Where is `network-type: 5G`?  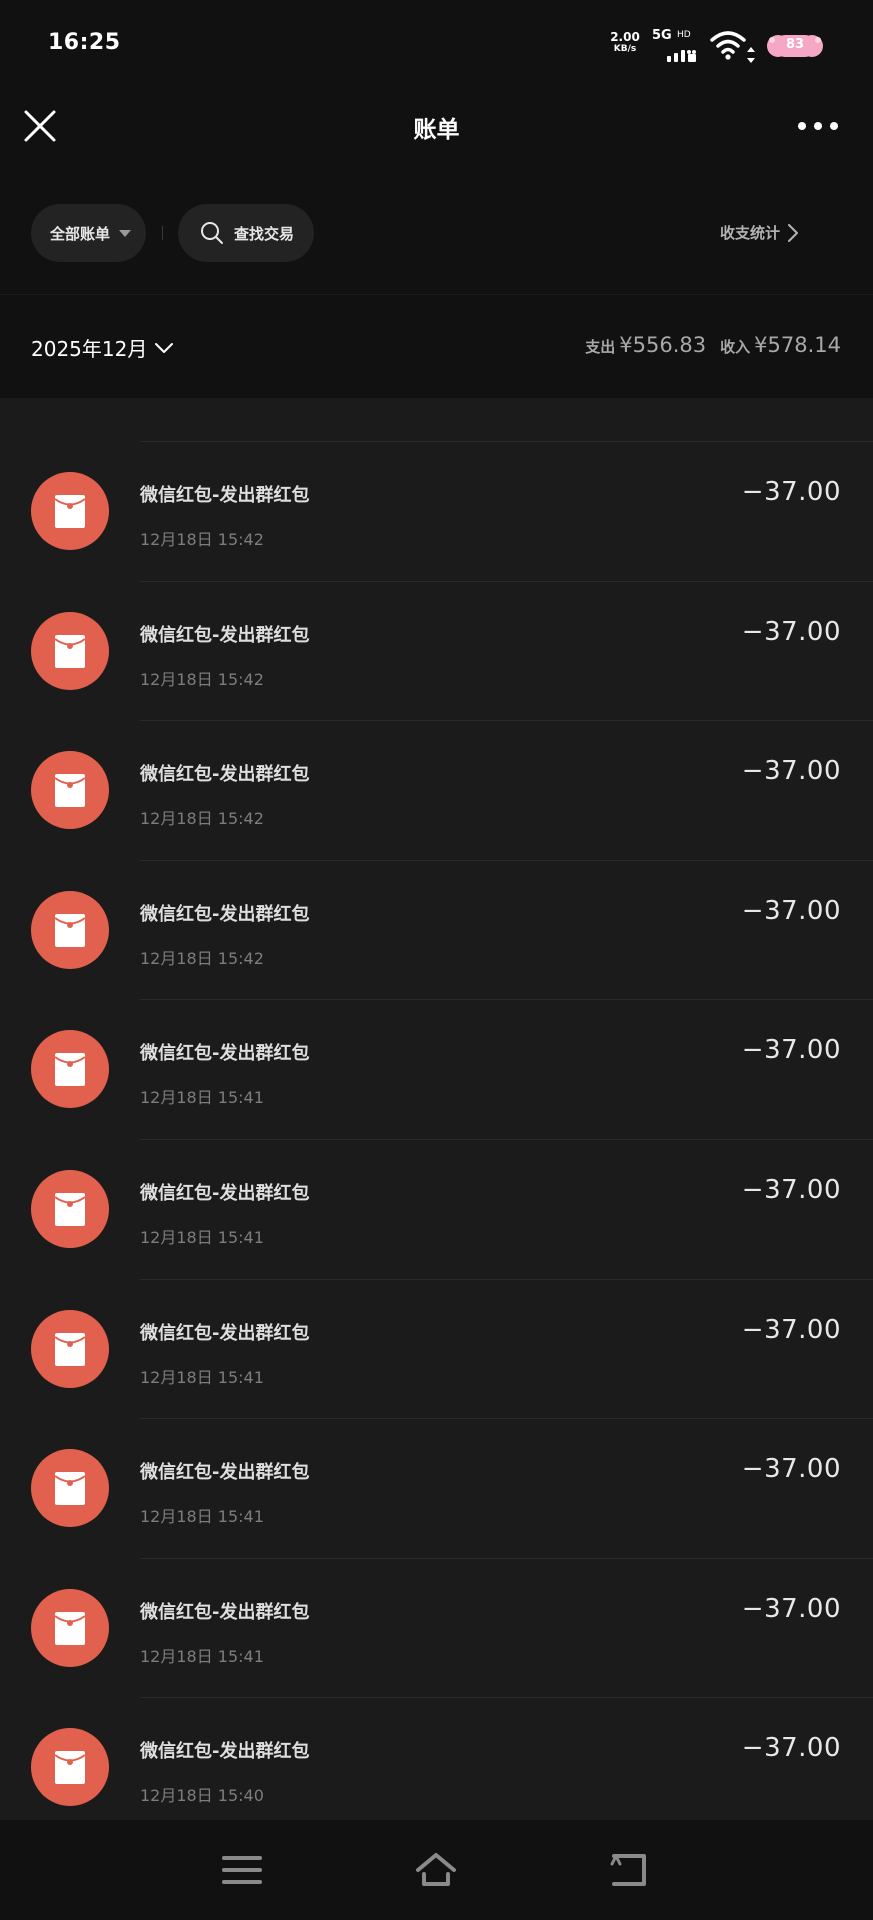
network-type: 5G is located at coordinates (662, 35).